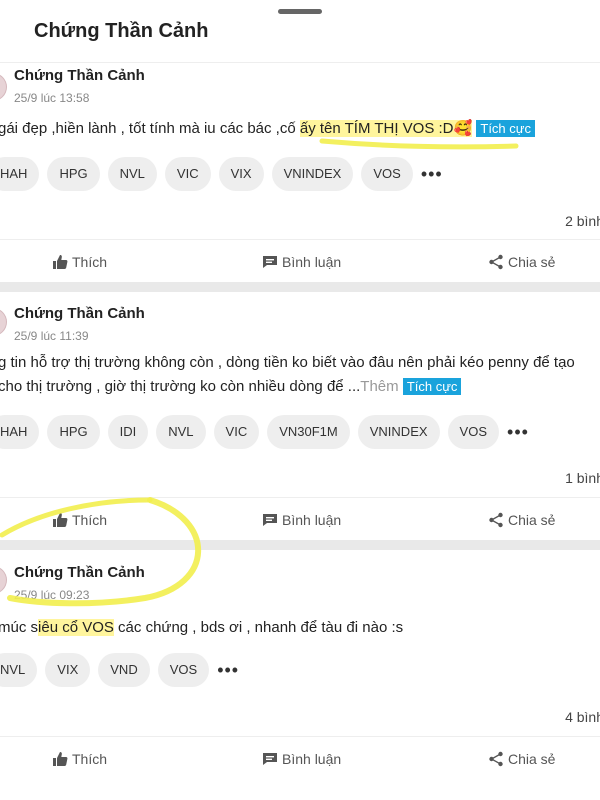 This screenshot has height=800, width=600. I want to click on highlighted-text: iêu cổ VOS, so click(76, 627).